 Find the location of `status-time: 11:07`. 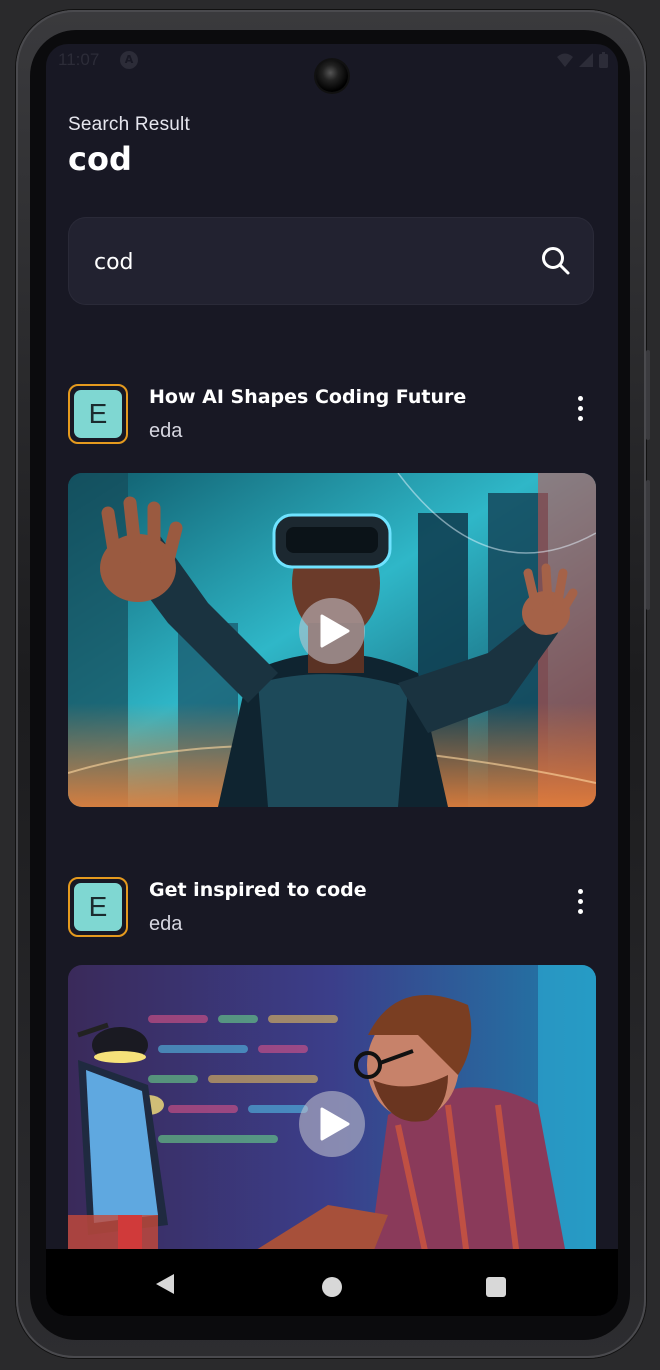

status-time: 11:07 is located at coordinates (79, 59).